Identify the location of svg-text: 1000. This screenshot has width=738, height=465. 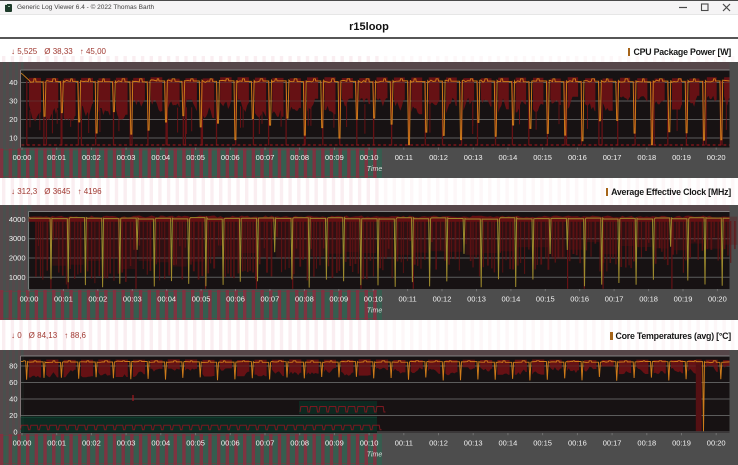
(17, 277).